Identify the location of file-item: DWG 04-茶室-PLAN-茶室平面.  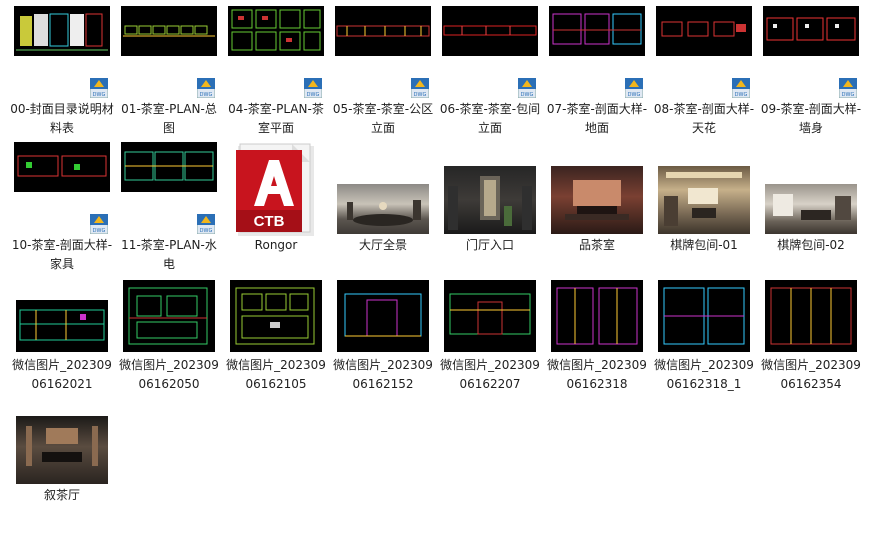
(276, 68).